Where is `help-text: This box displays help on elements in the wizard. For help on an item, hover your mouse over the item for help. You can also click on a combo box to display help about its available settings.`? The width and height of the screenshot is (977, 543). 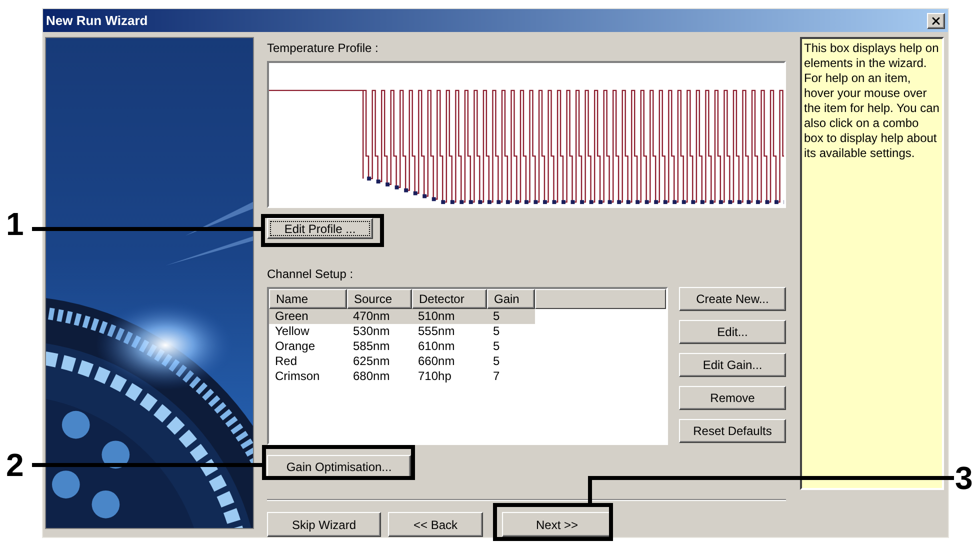
help-text: This box displays help on elements in the wizard. For help on an item, hover your mouse over the item for help. You can also click on a combo box to display help about its available settings. is located at coordinates (872, 101).